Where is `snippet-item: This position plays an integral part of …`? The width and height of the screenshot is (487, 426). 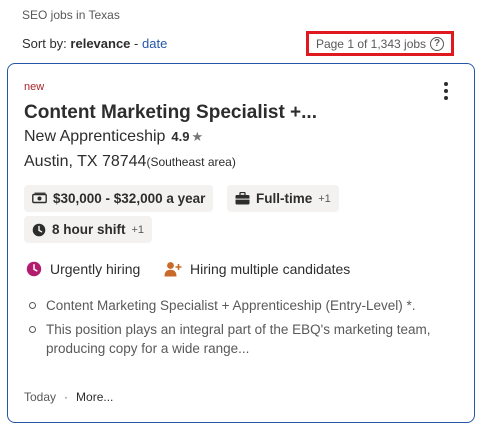
snippet-item: This position plays an integral part of … is located at coordinates (239, 339).